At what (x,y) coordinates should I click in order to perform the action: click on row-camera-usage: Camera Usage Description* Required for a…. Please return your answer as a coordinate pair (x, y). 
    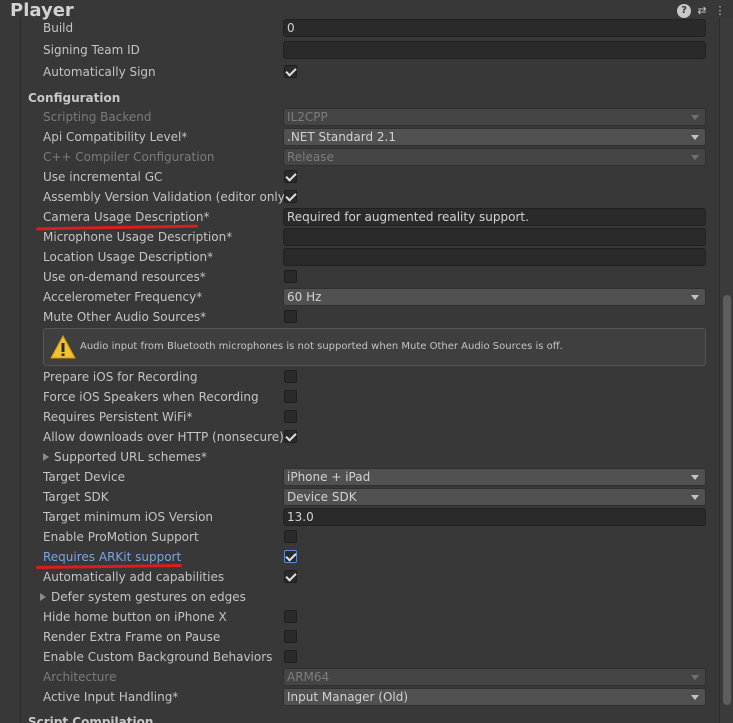
    Looking at the image, I should click on (366, 217).